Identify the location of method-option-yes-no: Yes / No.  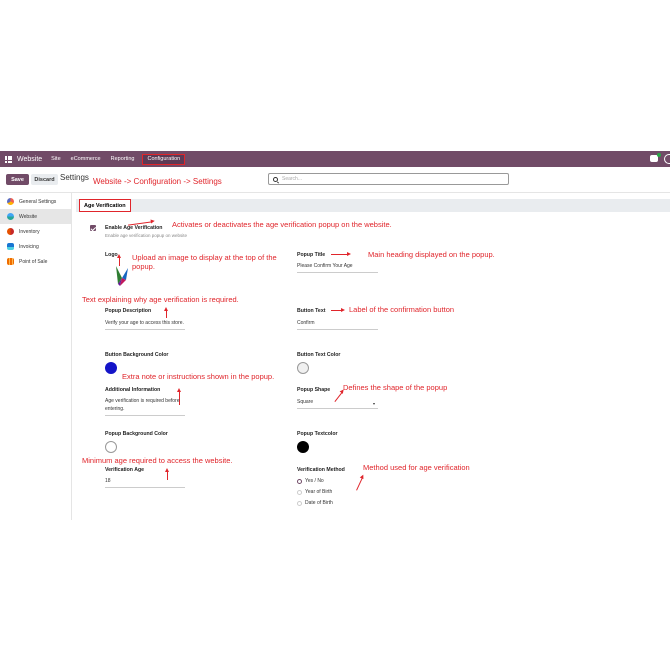
(310, 481).